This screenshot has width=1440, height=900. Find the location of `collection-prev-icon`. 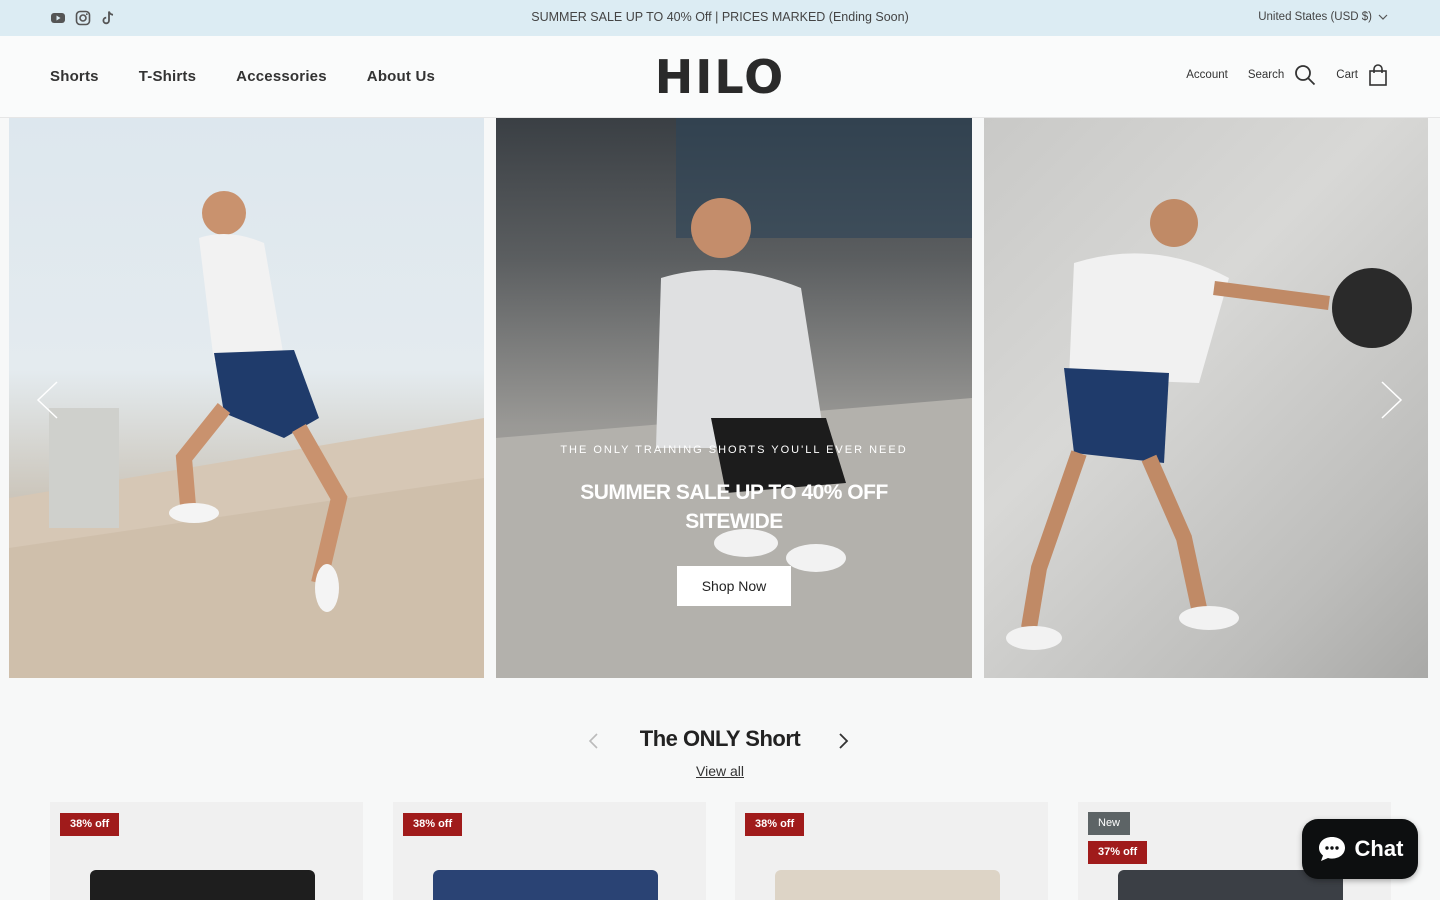

collection-prev-icon is located at coordinates (593, 741).